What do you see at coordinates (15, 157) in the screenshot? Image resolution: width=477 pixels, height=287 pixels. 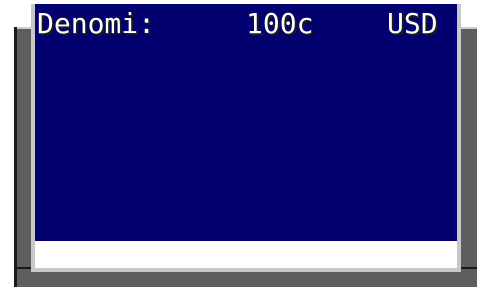 I see `frame-left-edge` at bounding box center [15, 157].